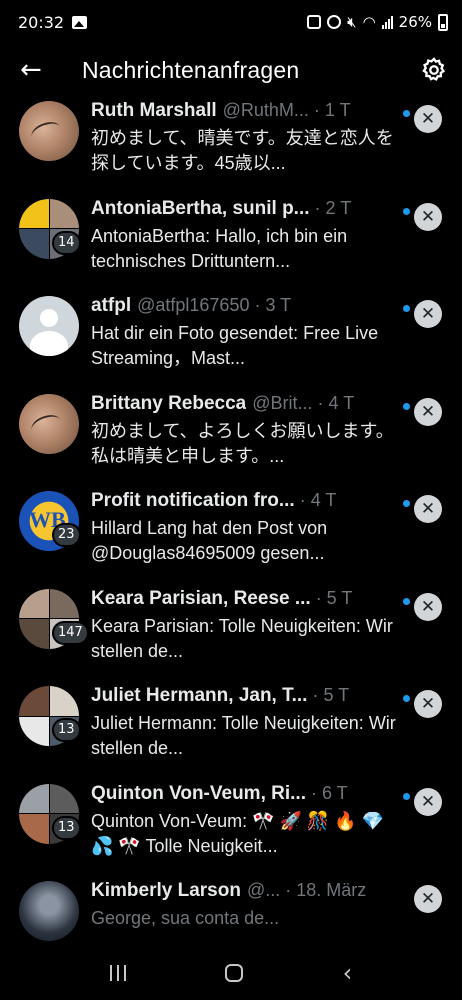 This screenshot has height=1000, width=462. I want to click on timestamp: · 1 T, so click(332, 110).